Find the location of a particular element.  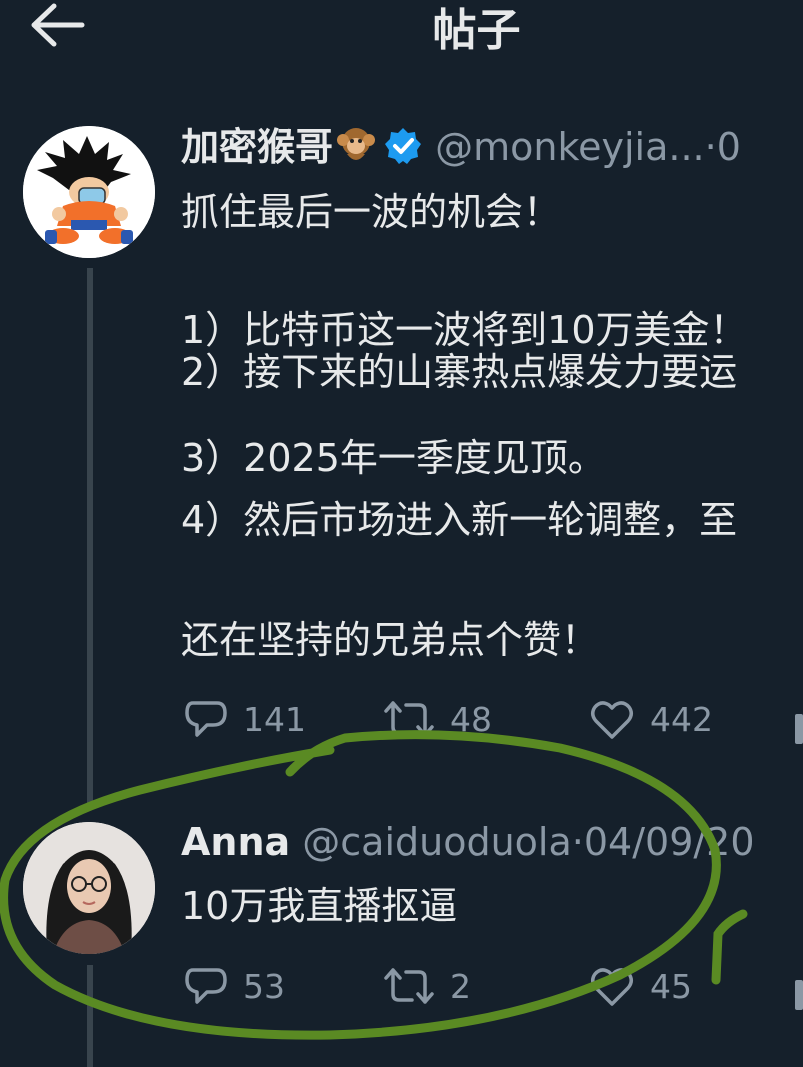

like-button: 442 is located at coordinates (650, 719).